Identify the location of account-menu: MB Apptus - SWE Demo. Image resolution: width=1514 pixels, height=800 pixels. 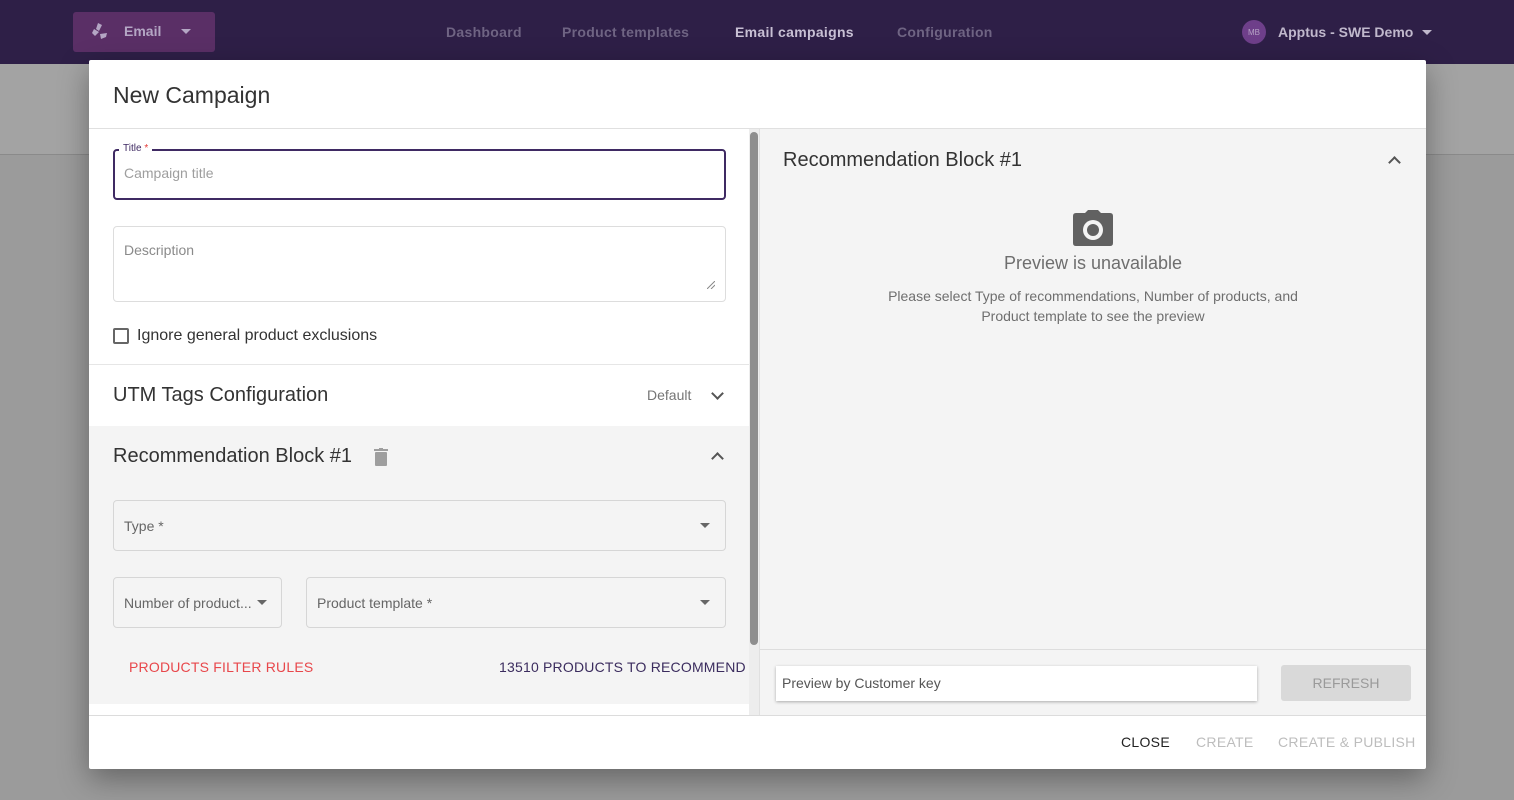
(1337, 32).